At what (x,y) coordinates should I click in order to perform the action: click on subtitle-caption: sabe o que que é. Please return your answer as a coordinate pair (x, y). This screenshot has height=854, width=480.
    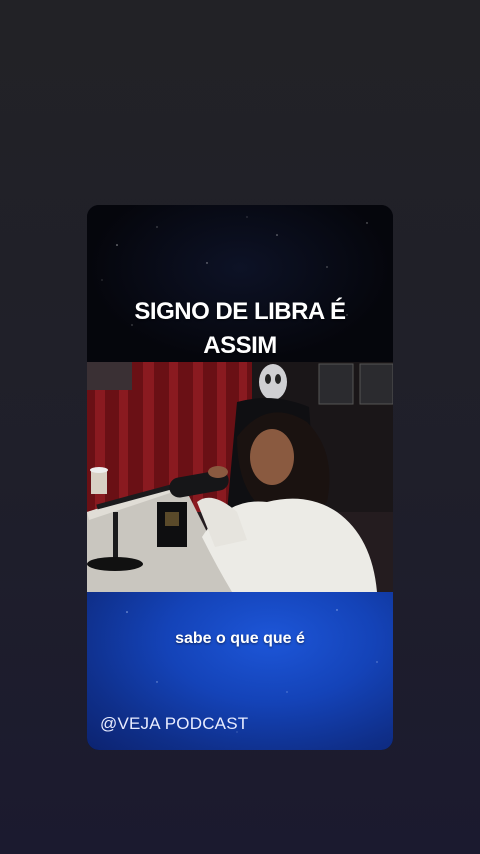
    Looking at the image, I should click on (240, 638).